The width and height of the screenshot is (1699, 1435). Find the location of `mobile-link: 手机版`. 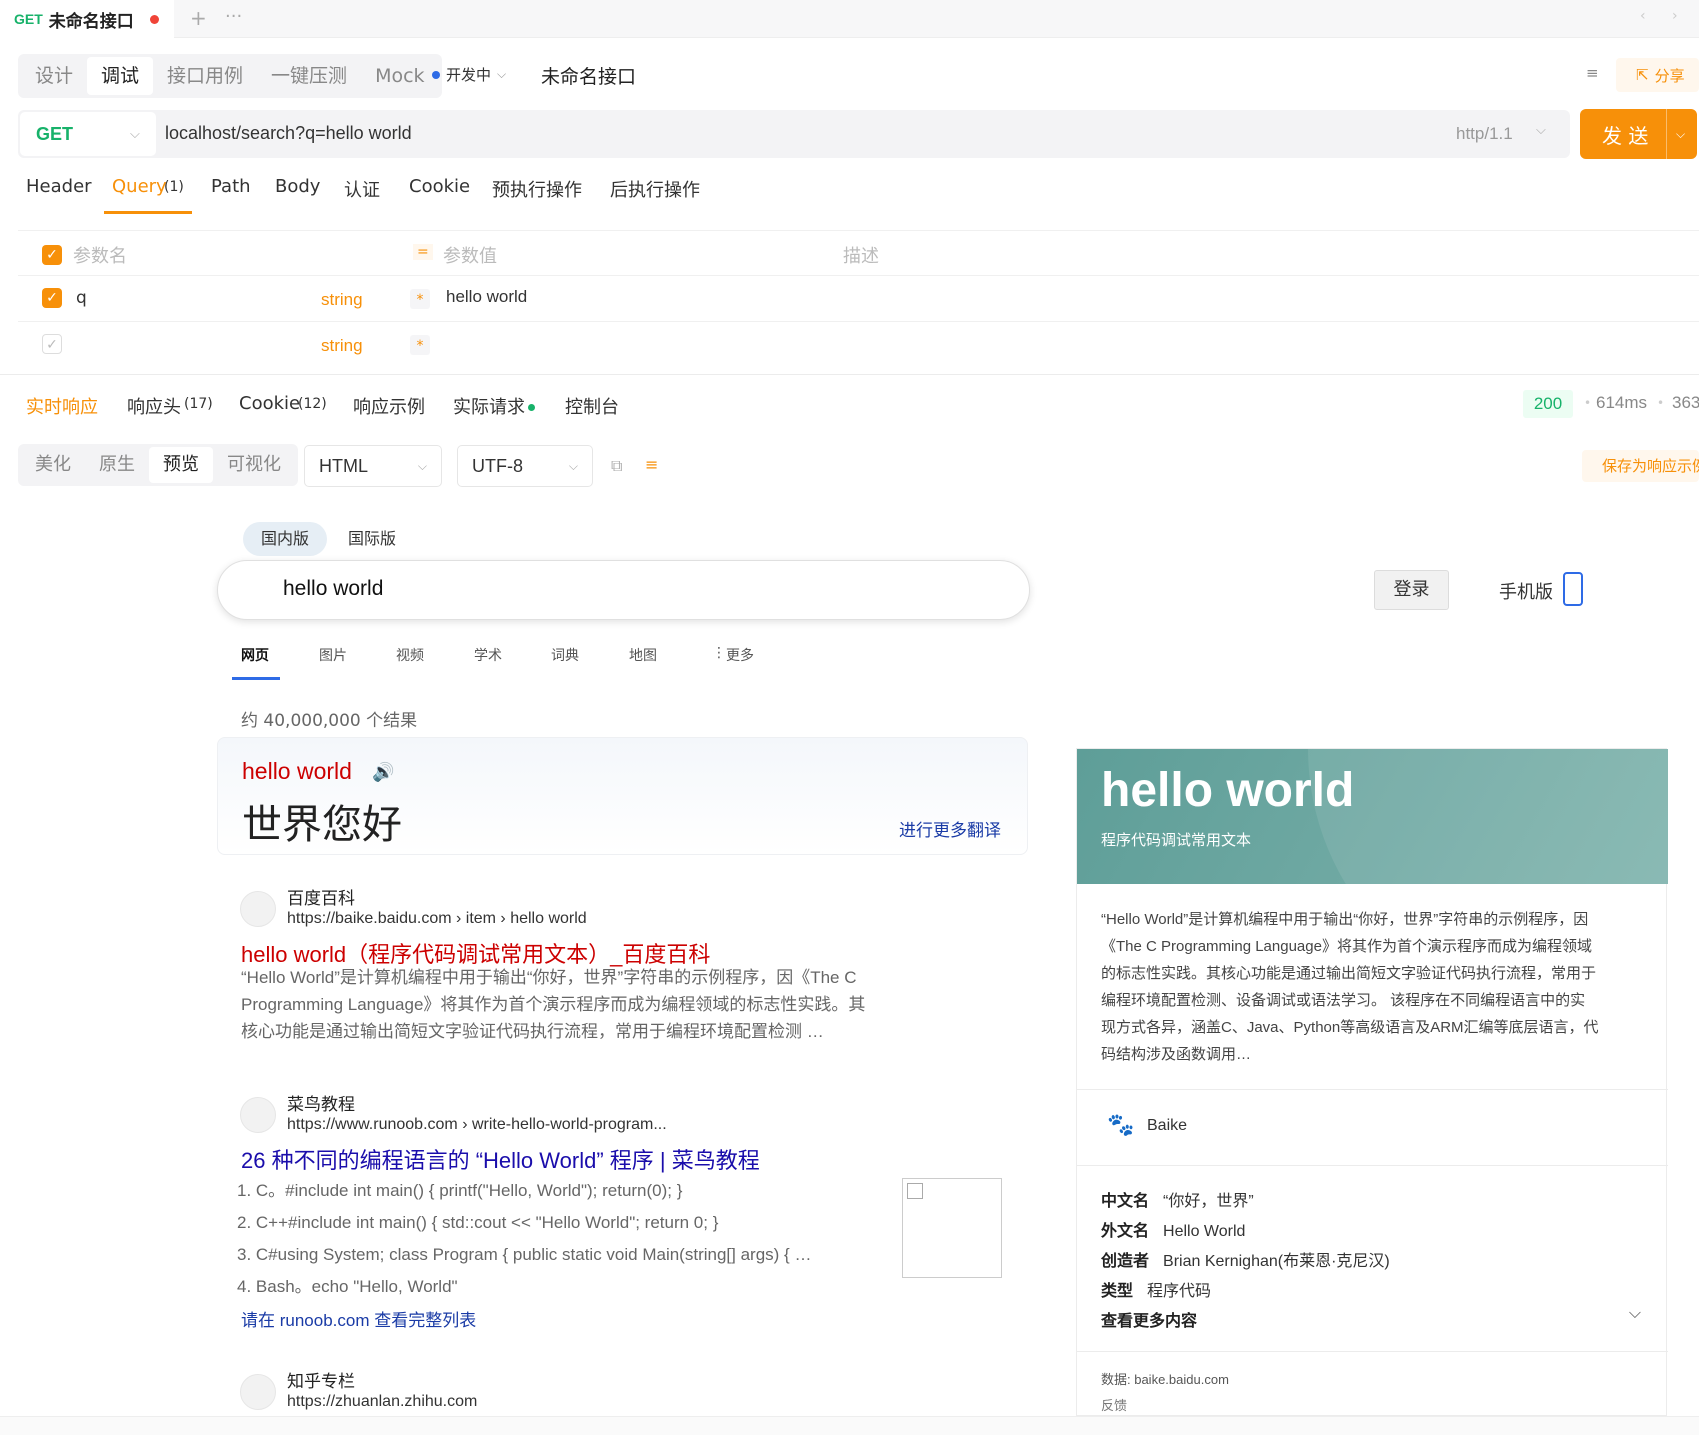

mobile-link: 手机版 is located at coordinates (1526, 591).